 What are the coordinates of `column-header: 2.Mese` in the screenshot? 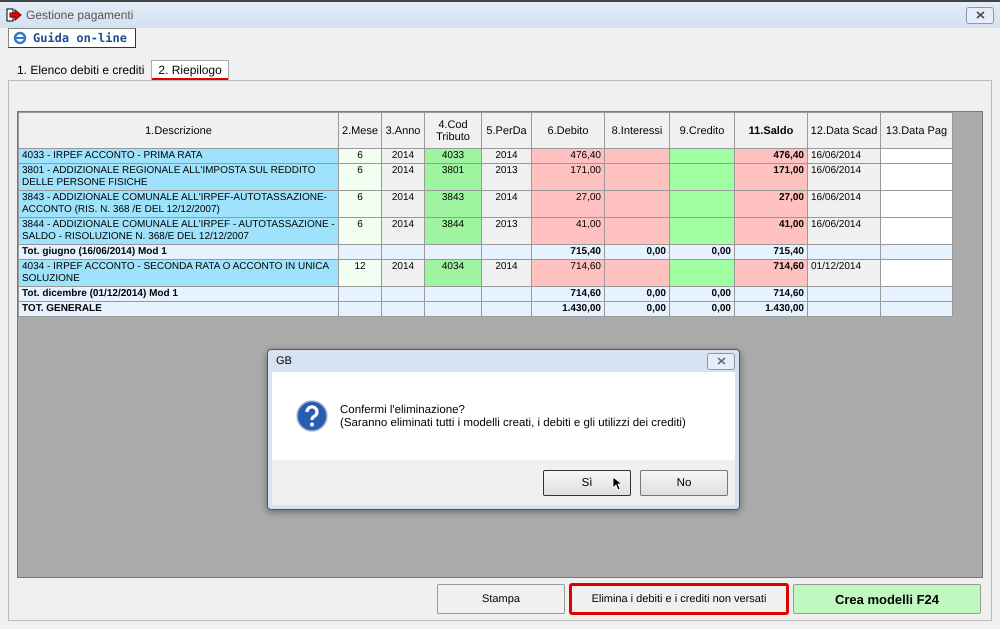 It's located at (360, 130).